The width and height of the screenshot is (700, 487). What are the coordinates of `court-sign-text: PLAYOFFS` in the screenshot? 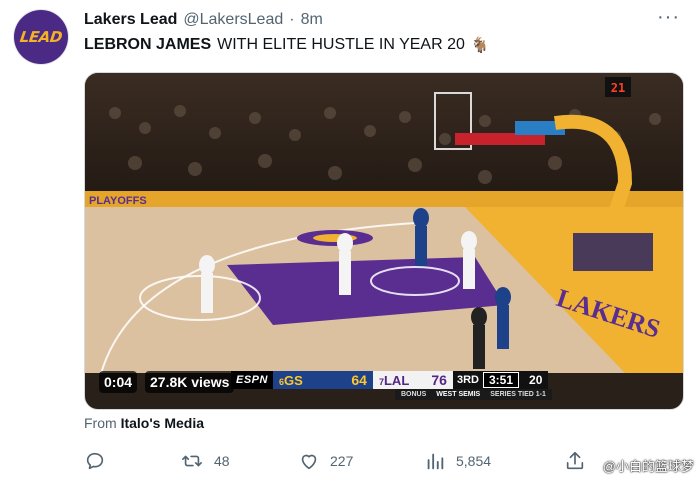 It's located at (118, 201).